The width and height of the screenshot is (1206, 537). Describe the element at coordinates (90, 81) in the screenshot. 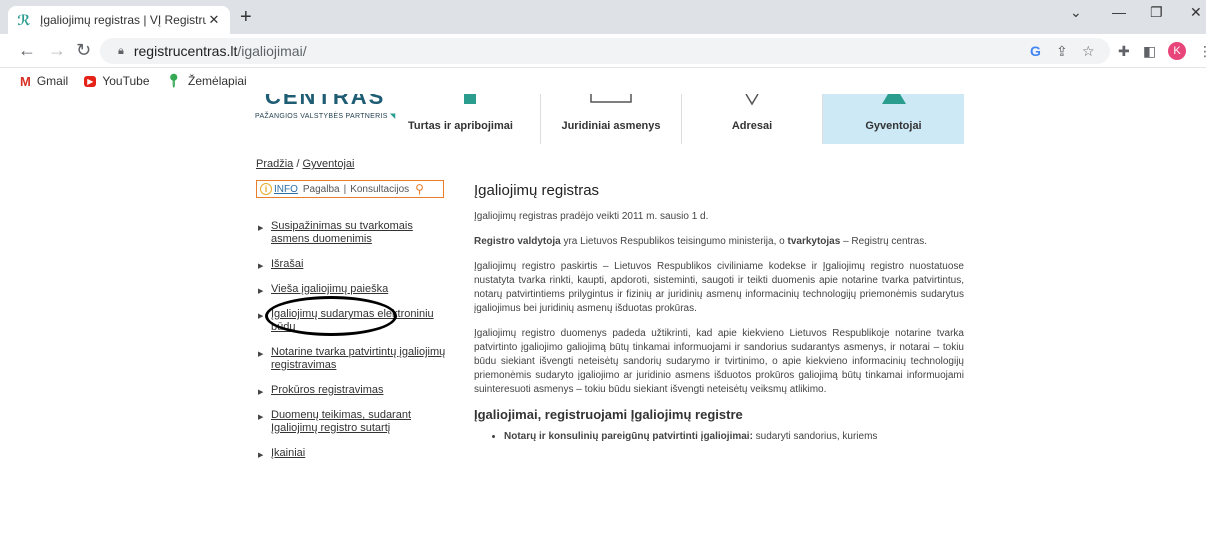

I see `youtube-icon: ▶` at that location.